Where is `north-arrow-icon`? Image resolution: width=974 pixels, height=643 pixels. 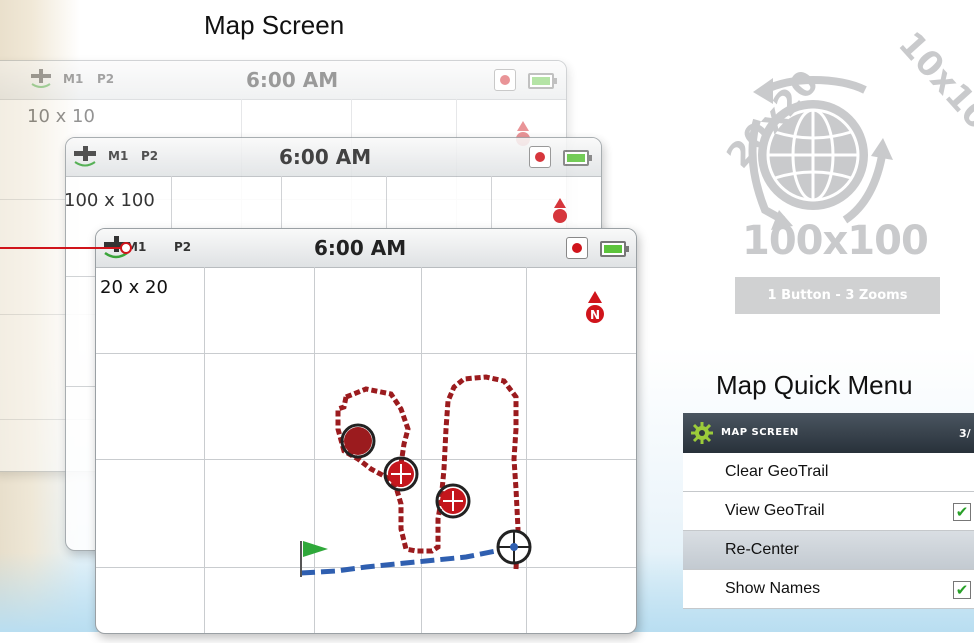 north-arrow-icon is located at coordinates (560, 210).